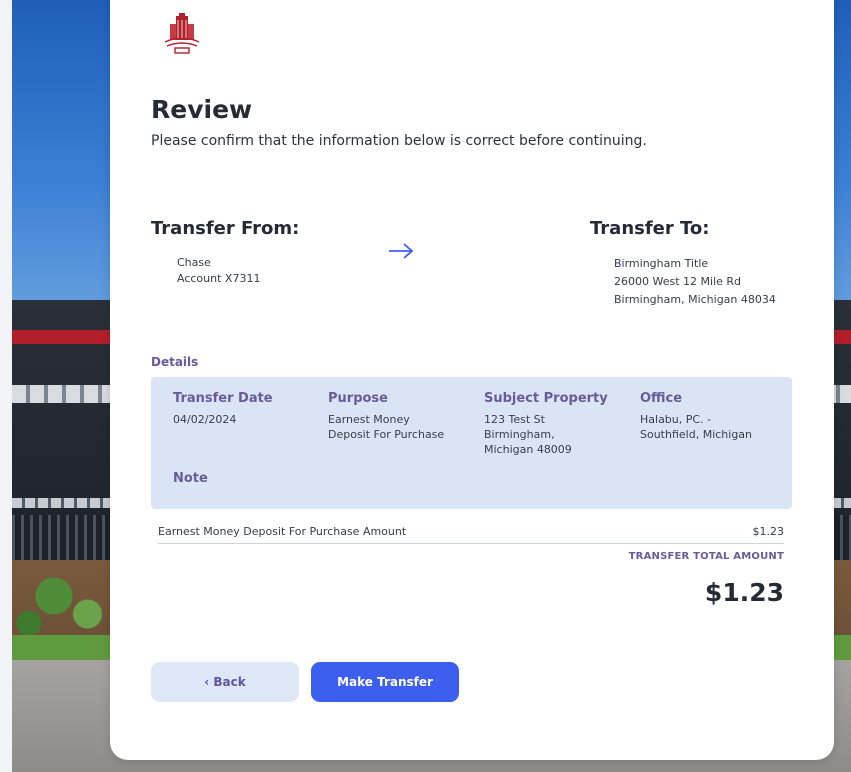 The height and width of the screenshot is (772, 851). Describe the element at coordinates (519, 434) in the screenshot. I see `subject-property-line2: Birmingham,` at that location.